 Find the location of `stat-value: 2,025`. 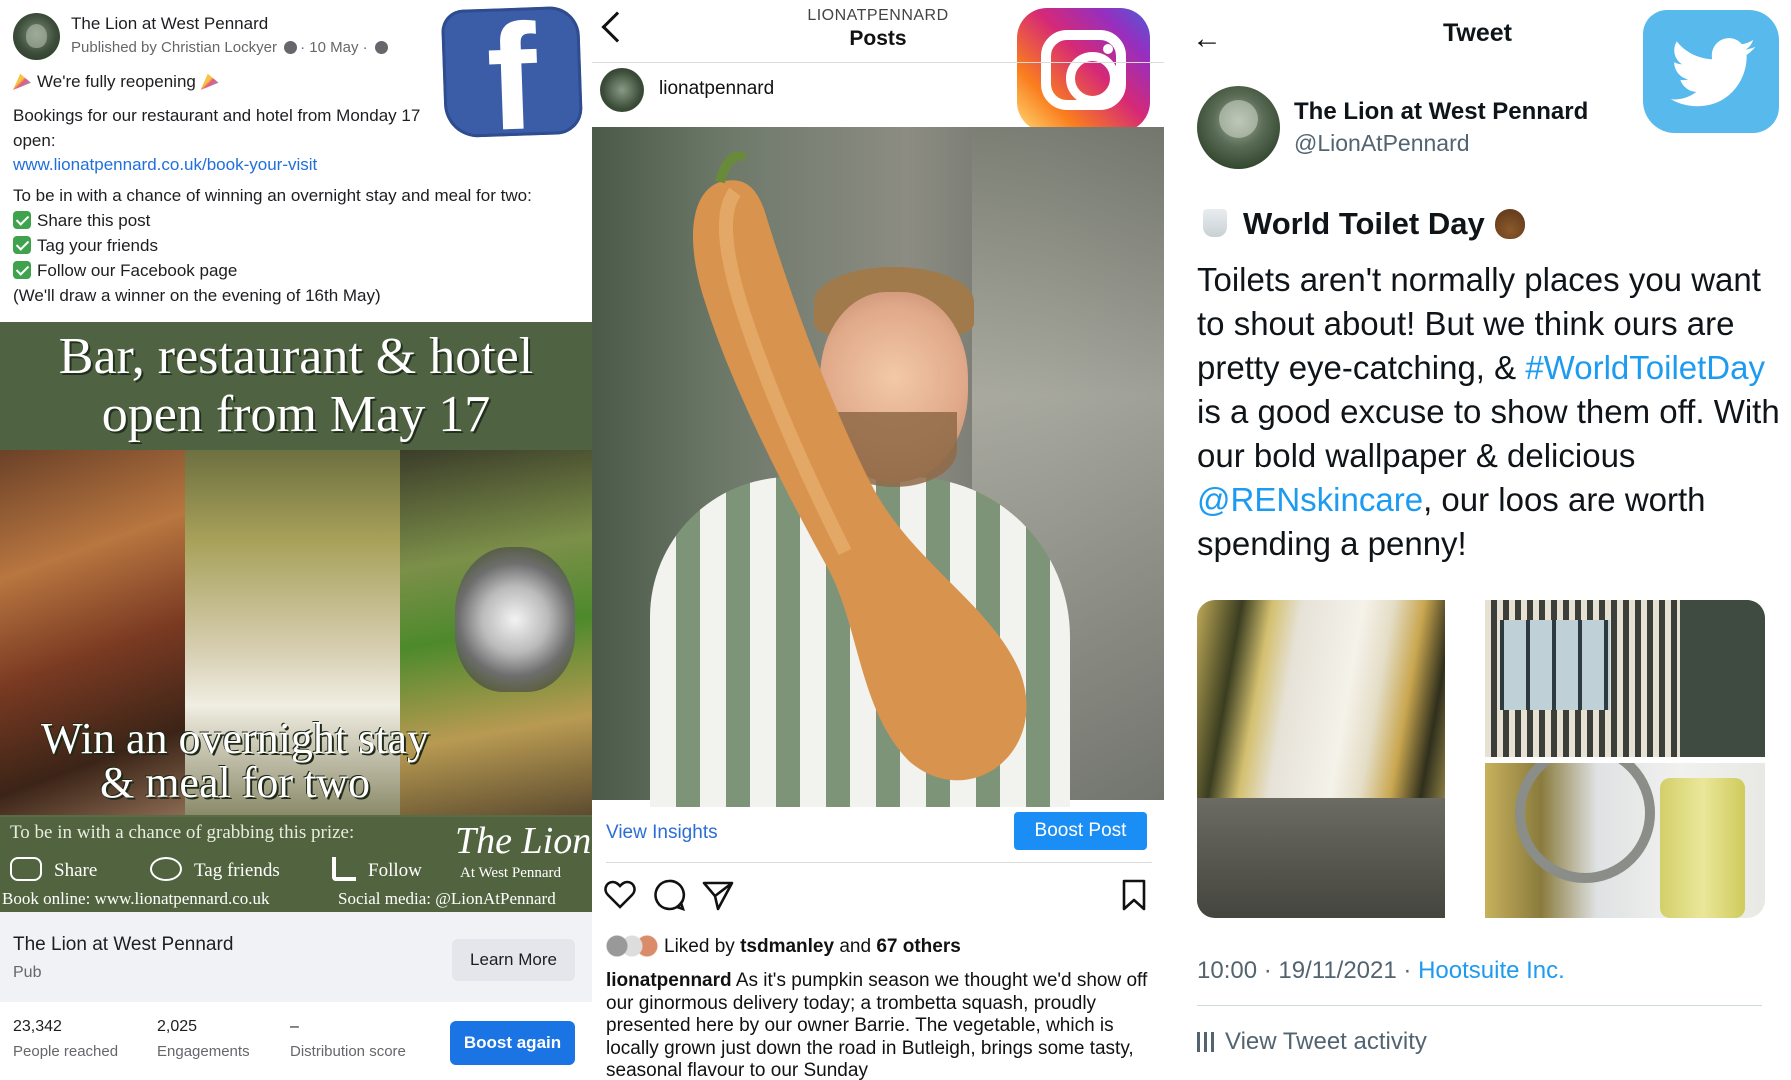

stat-value: 2,025 is located at coordinates (177, 1026).